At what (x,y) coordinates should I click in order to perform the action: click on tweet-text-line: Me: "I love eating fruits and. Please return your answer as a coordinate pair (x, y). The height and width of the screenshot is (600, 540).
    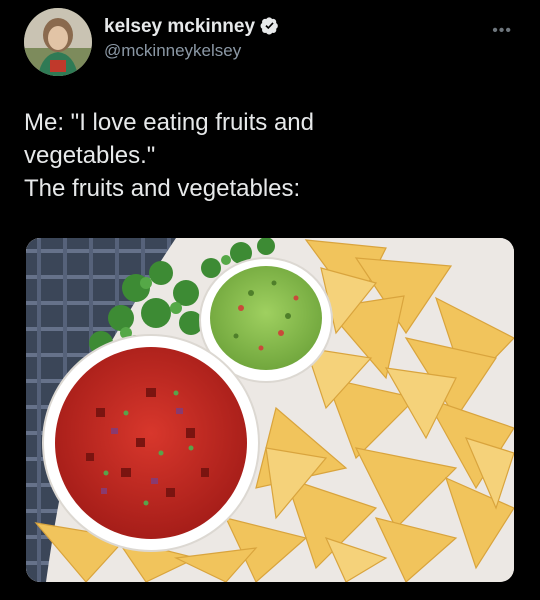
    Looking at the image, I should click on (169, 122).